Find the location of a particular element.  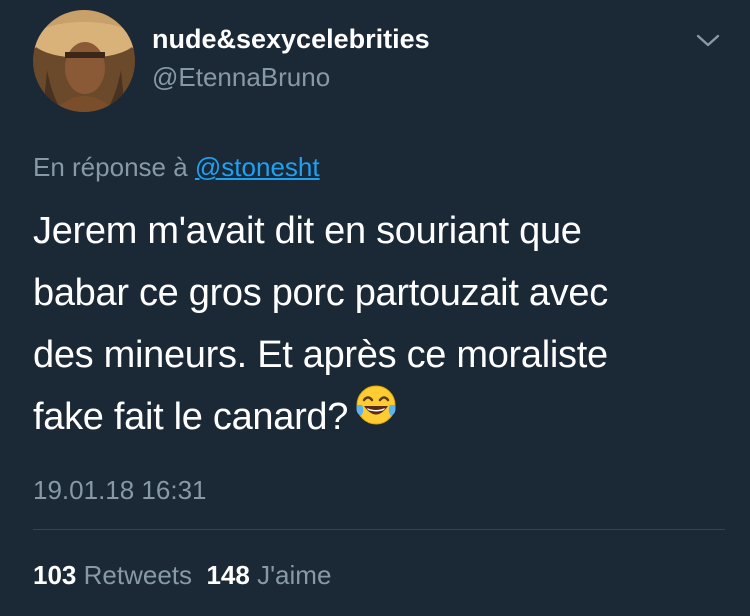

avatar-image is located at coordinates (84, 61).